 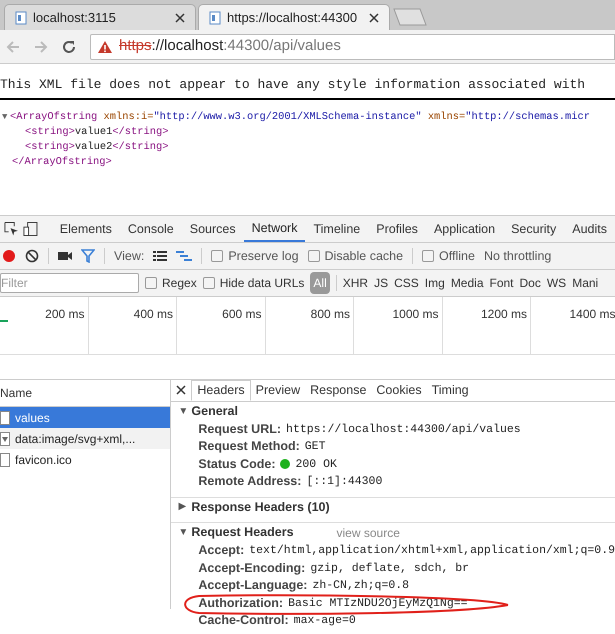 I want to click on devtools-tab: Sources, so click(x=213, y=229).